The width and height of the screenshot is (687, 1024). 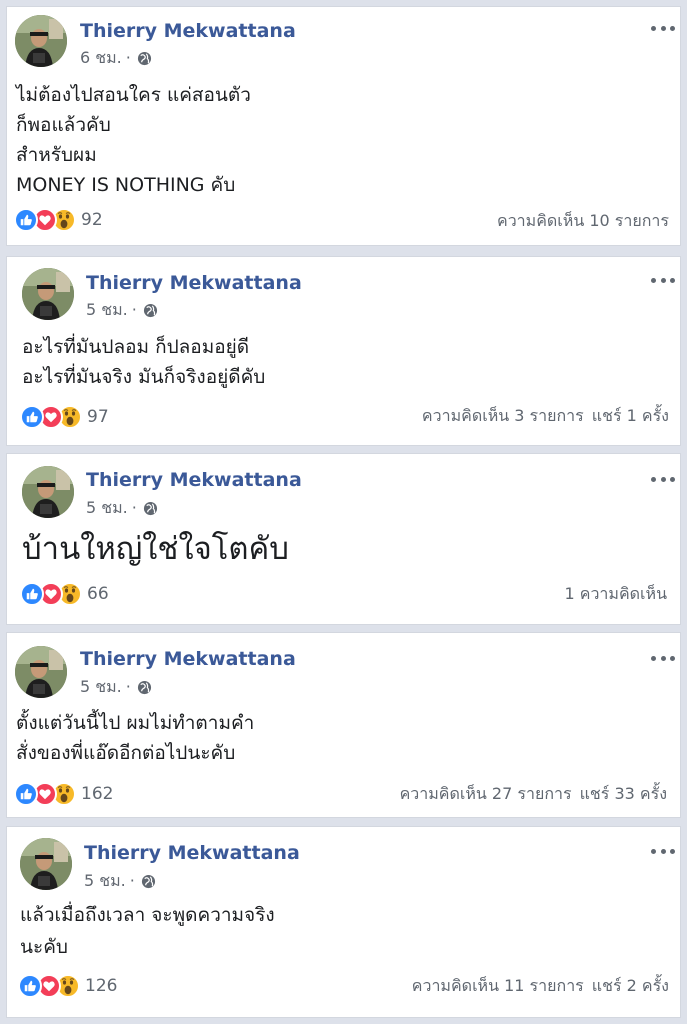 I want to click on engagement-stats: ความคิดเห็น 27 รายการ แชร์ 33 ครั้ง, so click(x=533, y=794).